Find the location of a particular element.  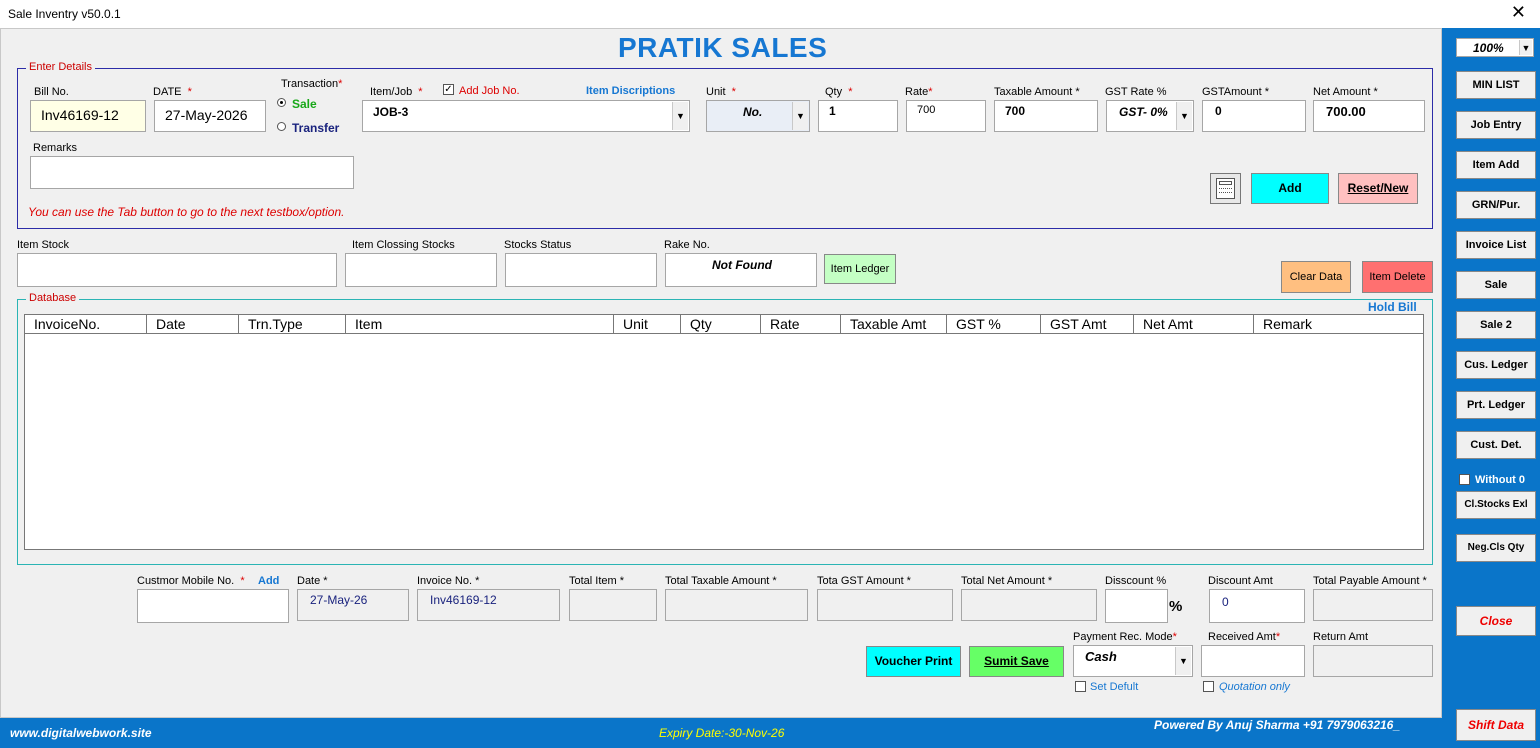

item-ledger-button: Item Ledger is located at coordinates (860, 269).